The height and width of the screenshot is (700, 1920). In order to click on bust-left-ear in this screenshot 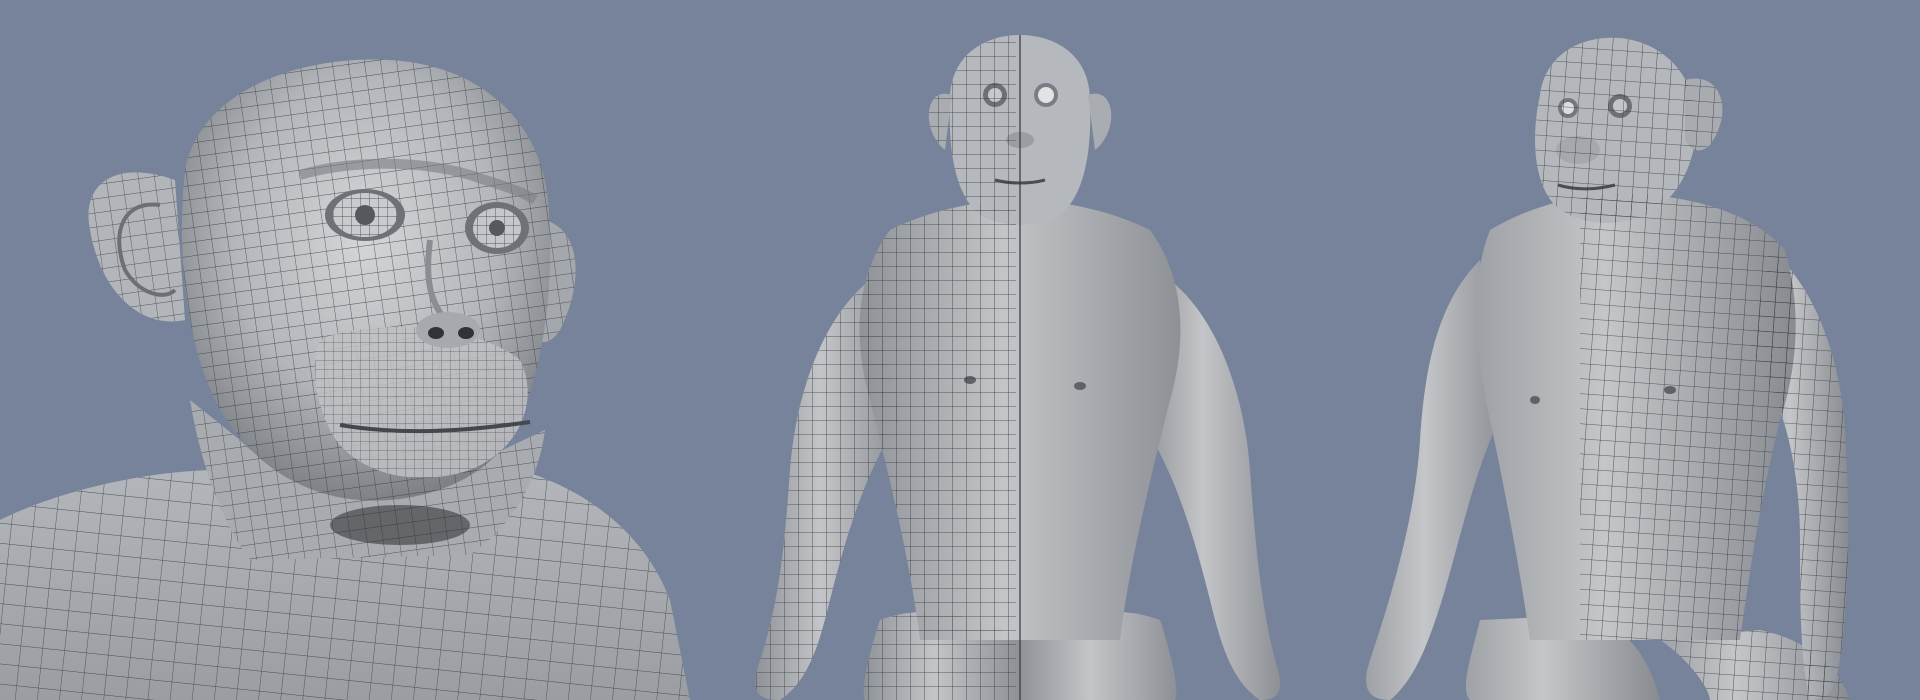, I will do `click(136, 247)`.